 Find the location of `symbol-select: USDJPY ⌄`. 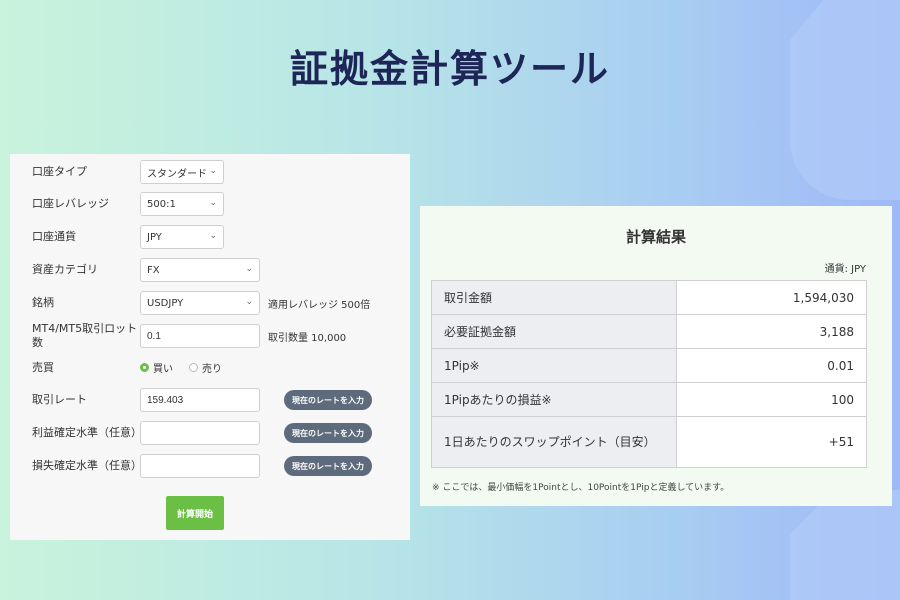

symbol-select: USDJPY ⌄ is located at coordinates (200, 303).